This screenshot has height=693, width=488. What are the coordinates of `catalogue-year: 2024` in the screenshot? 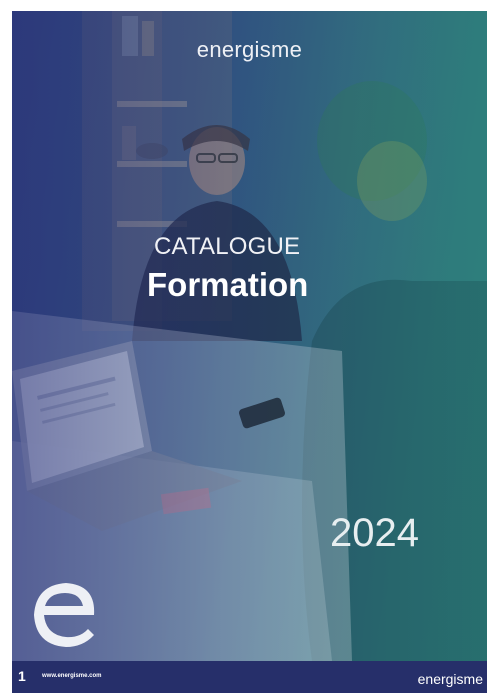 It's located at (374, 533).